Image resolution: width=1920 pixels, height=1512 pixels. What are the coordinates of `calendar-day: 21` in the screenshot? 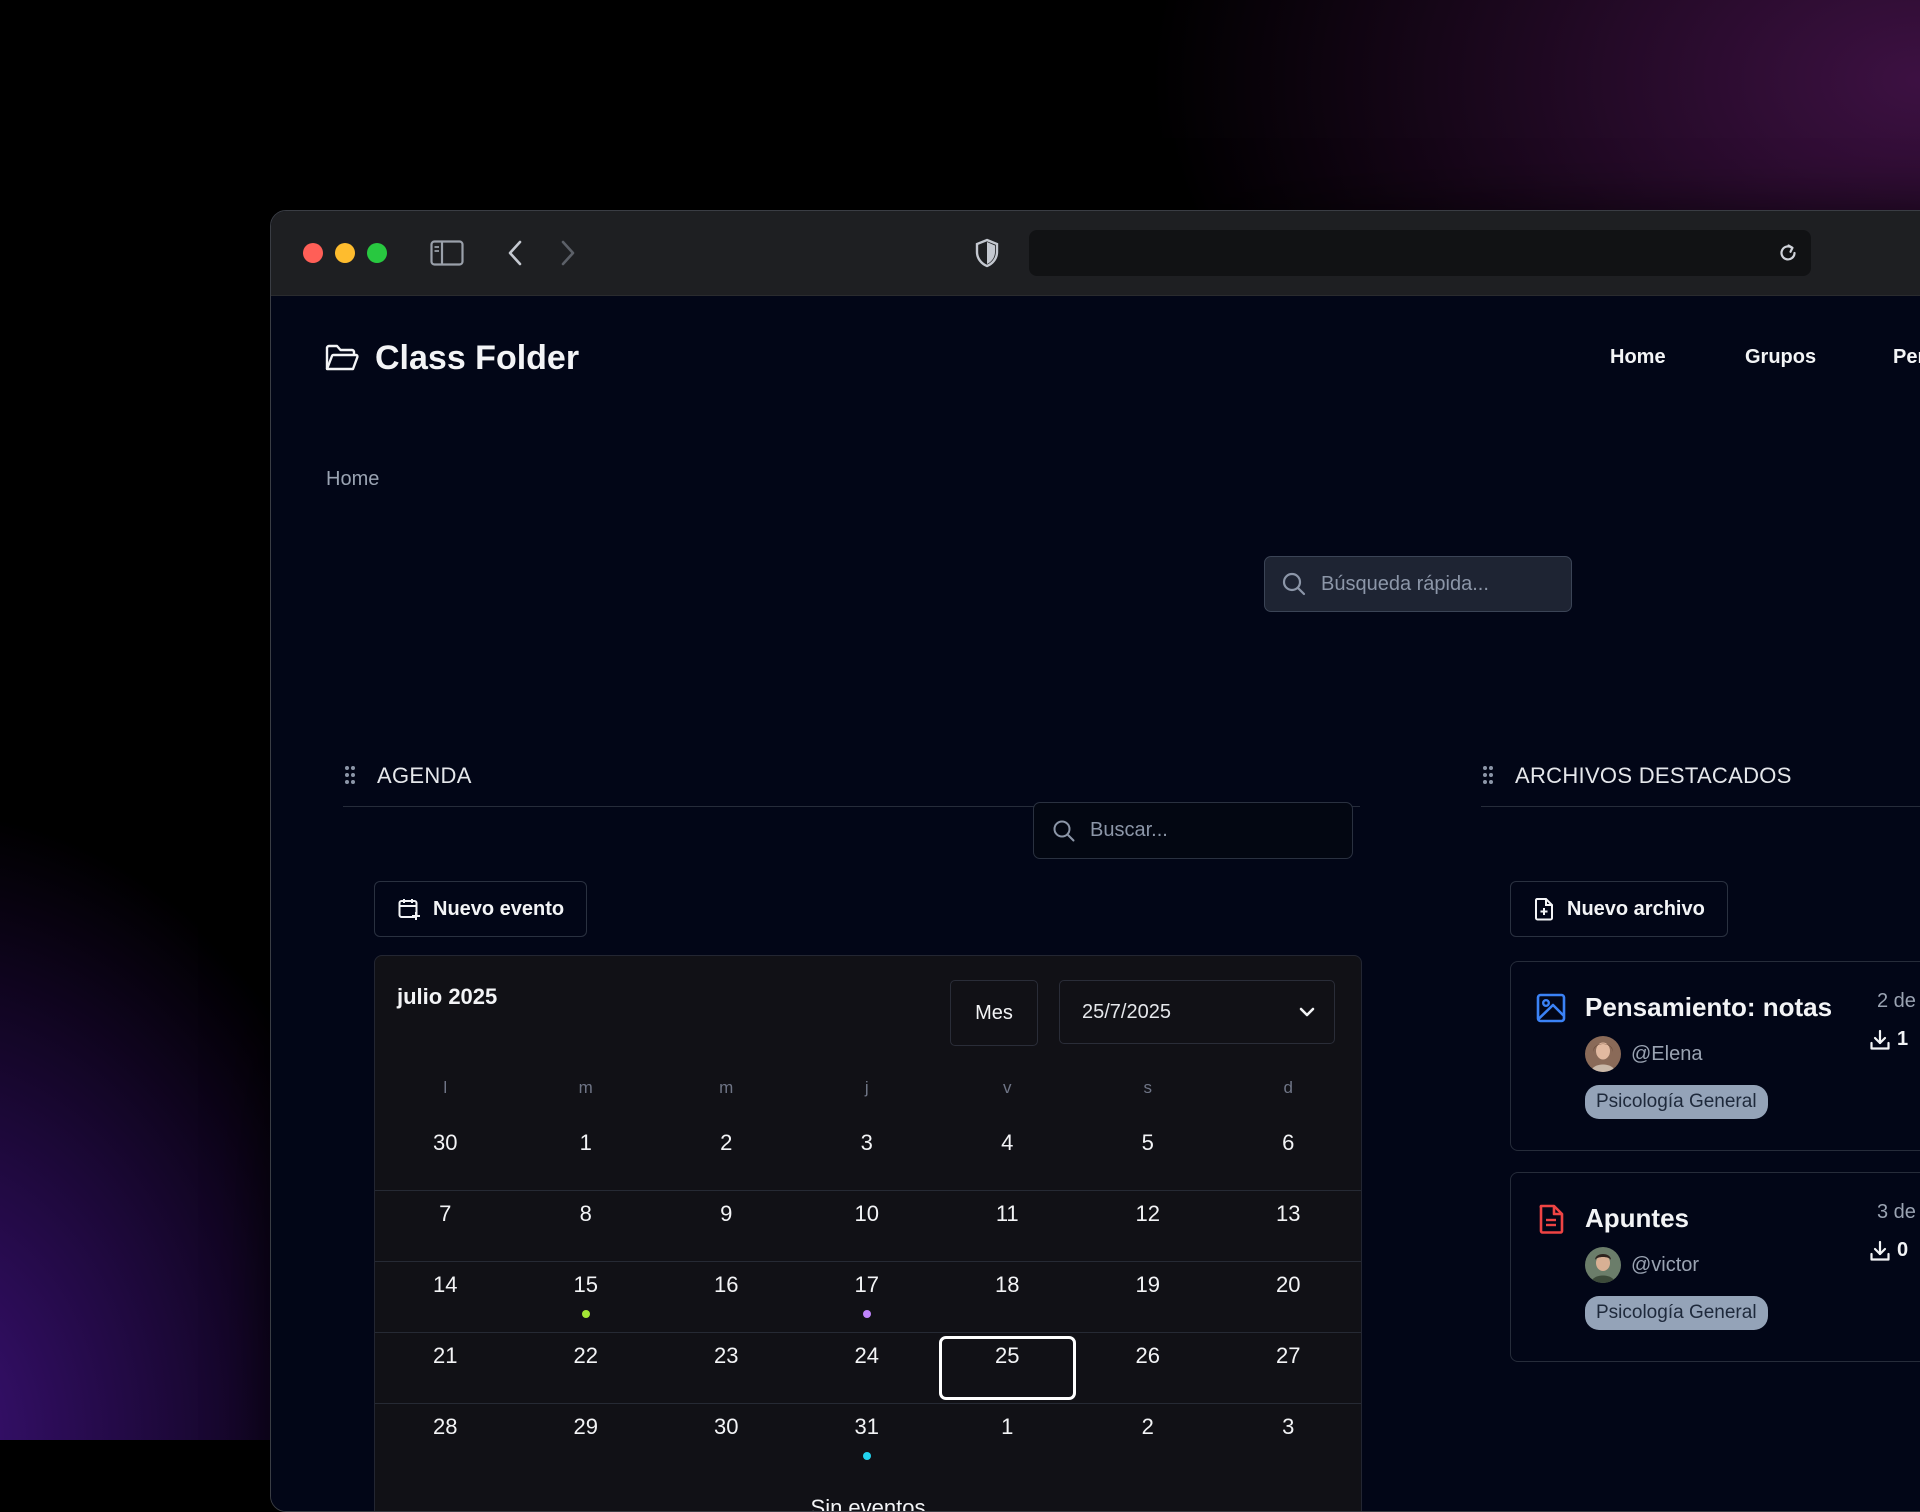 It's located at (445, 1368).